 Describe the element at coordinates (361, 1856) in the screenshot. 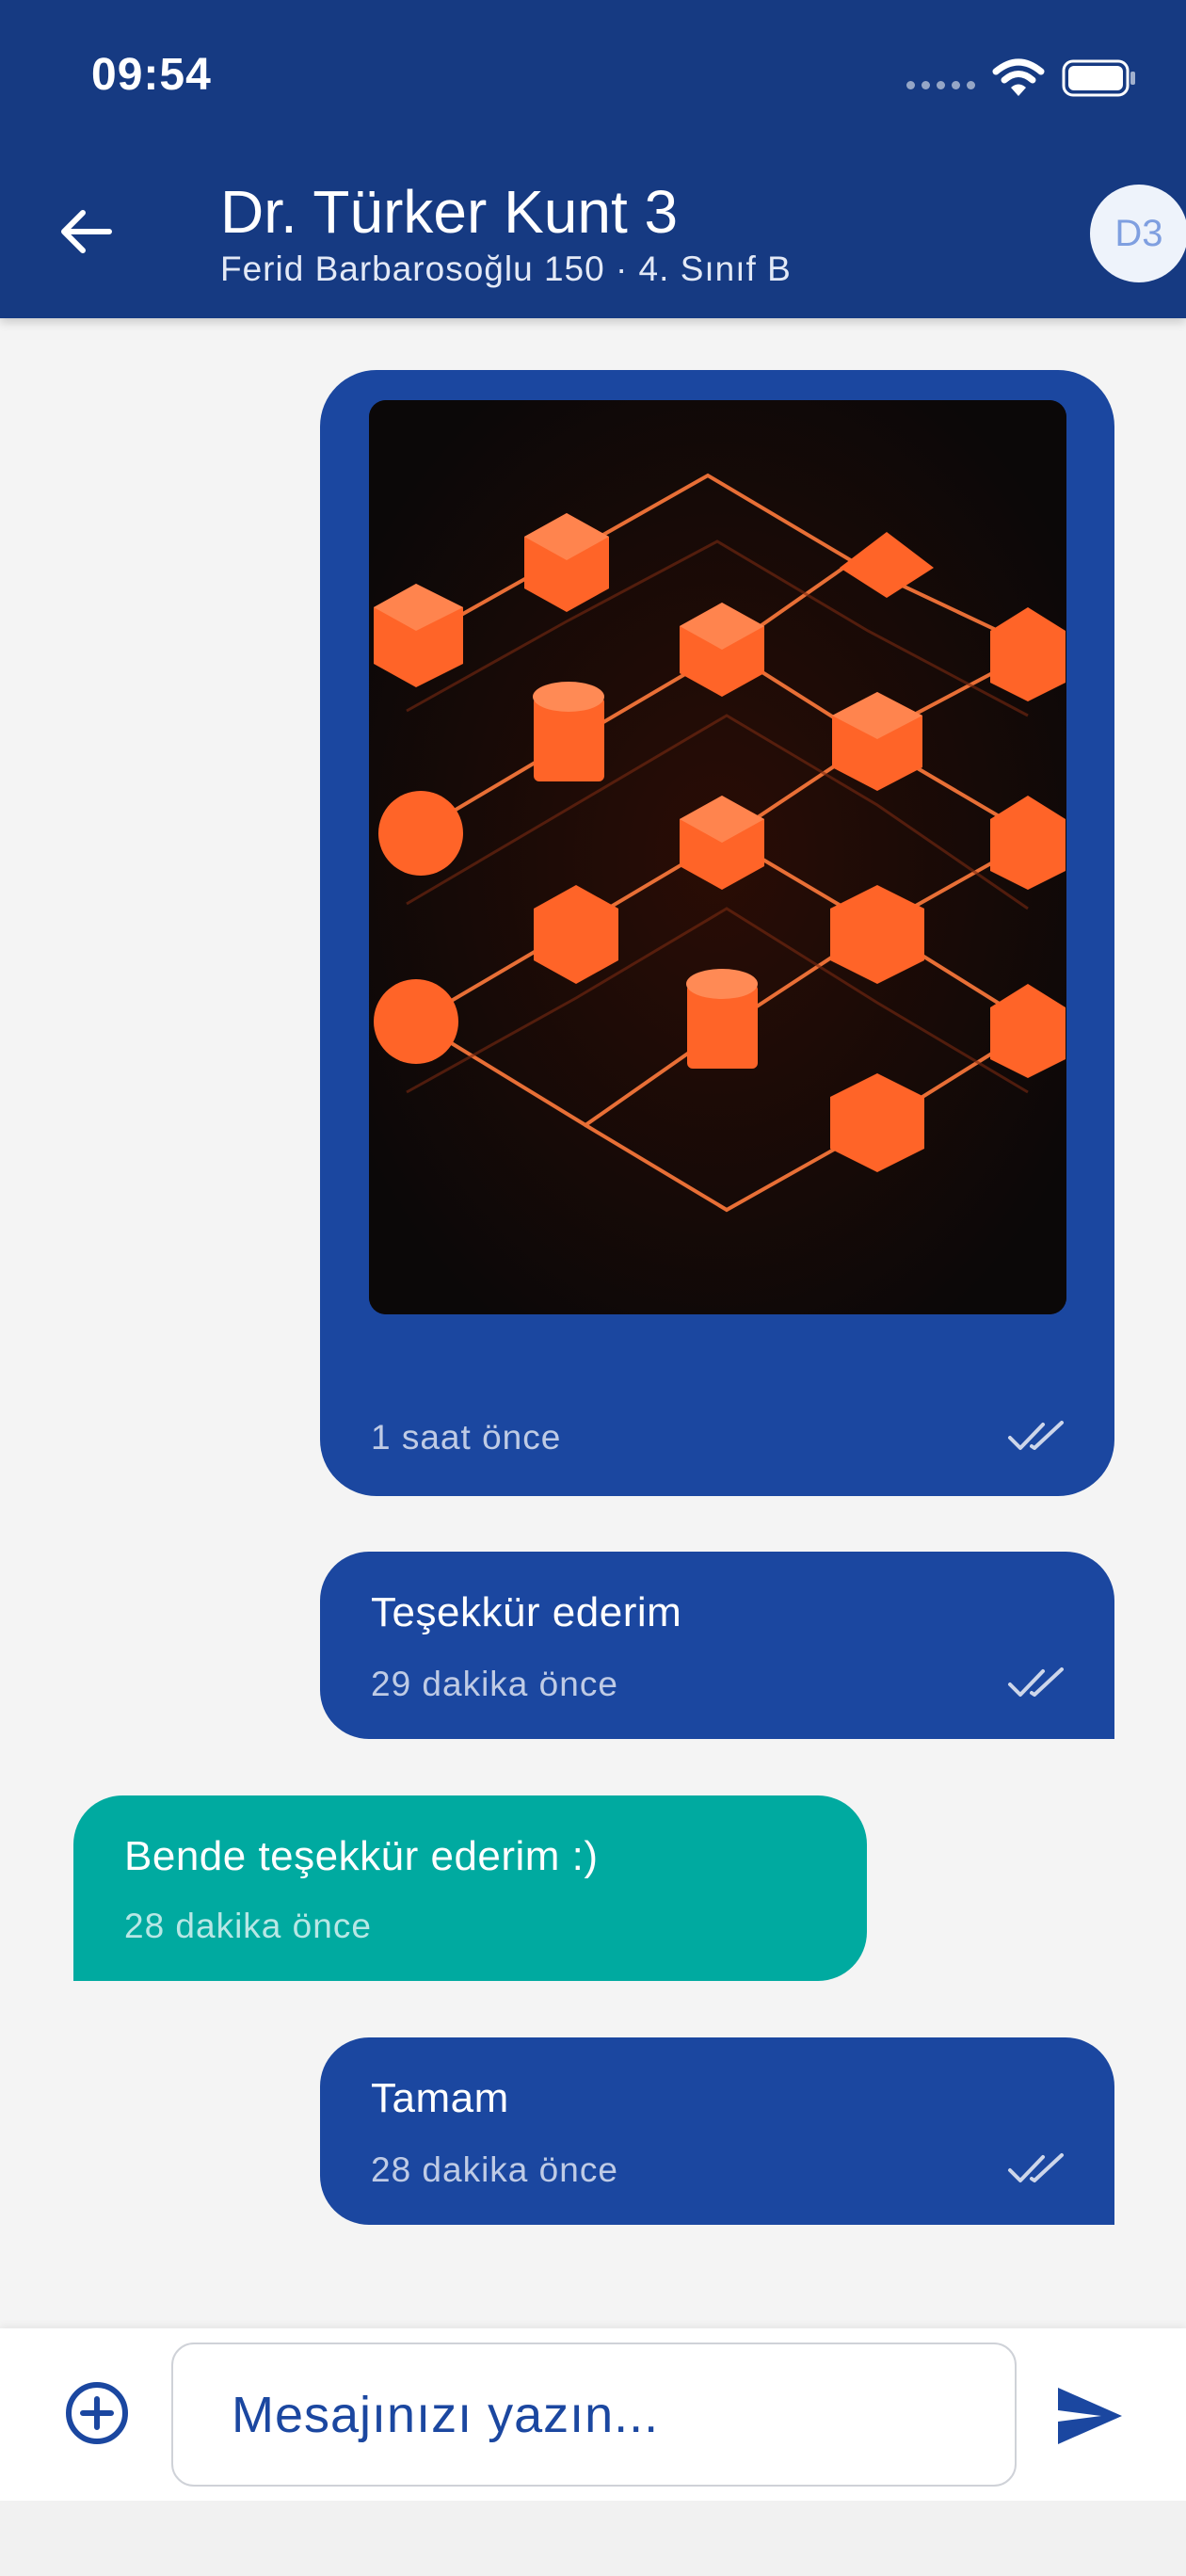

I see `message-text: Bende teşekkür ederim :)` at that location.